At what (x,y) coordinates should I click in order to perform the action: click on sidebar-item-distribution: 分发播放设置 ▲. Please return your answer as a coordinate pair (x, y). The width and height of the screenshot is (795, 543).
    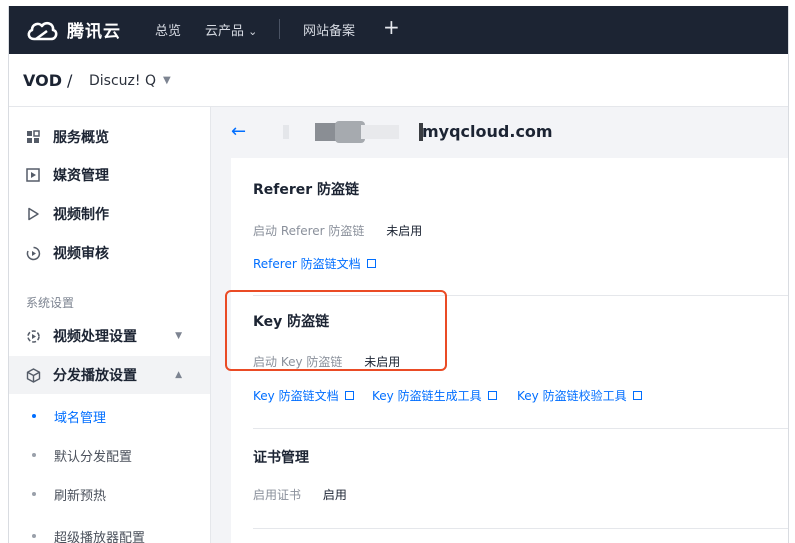
    Looking at the image, I should click on (109, 375).